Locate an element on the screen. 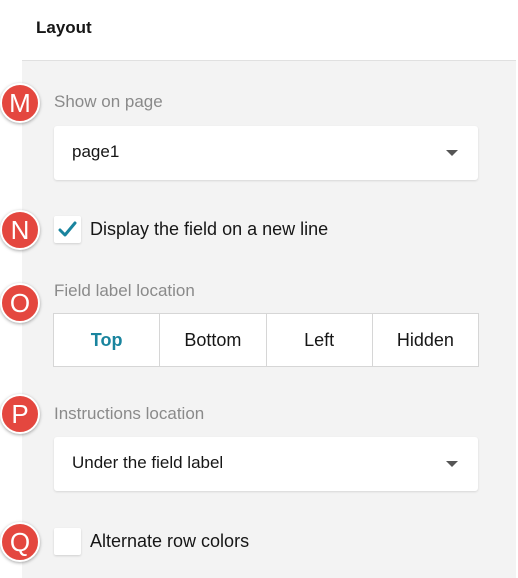 The image size is (518, 578). show-on-page-value: page1 is located at coordinates (96, 151).